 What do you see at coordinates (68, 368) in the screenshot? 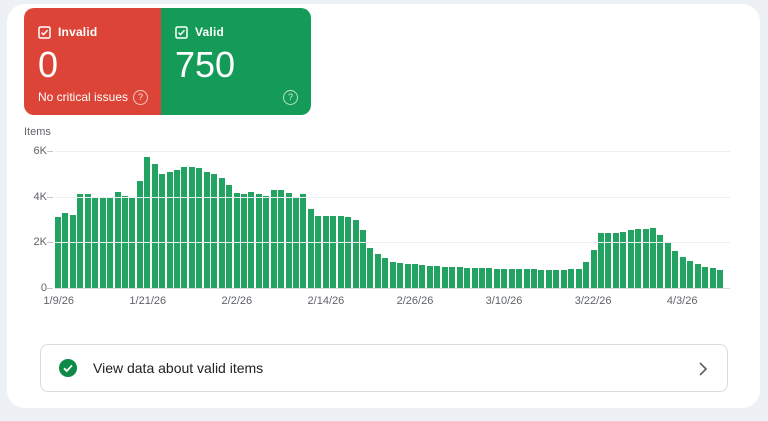
I see `check-circle-icon` at bounding box center [68, 368].